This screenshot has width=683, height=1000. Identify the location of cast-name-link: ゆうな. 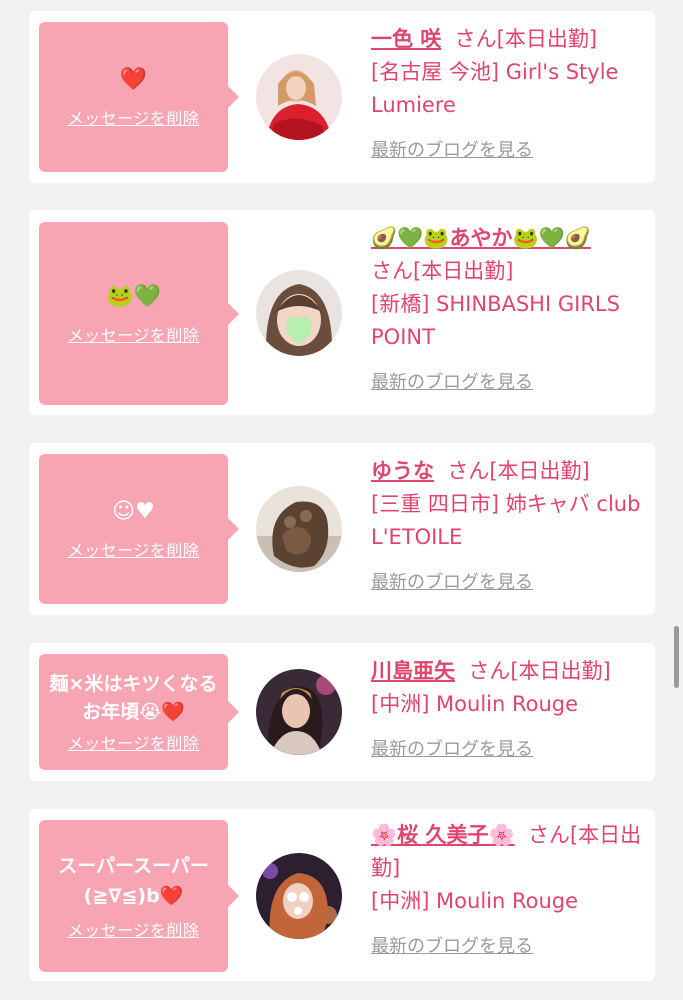
(402, 471).